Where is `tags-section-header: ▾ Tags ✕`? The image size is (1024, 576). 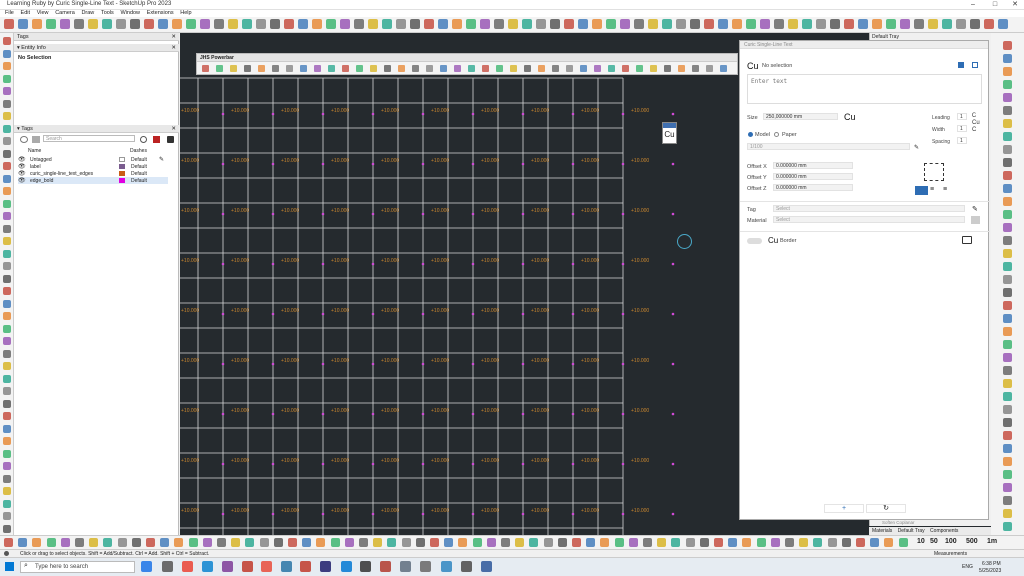
tags-section-header: ▾ Tags ✕ is located at coordinates (96, 129).